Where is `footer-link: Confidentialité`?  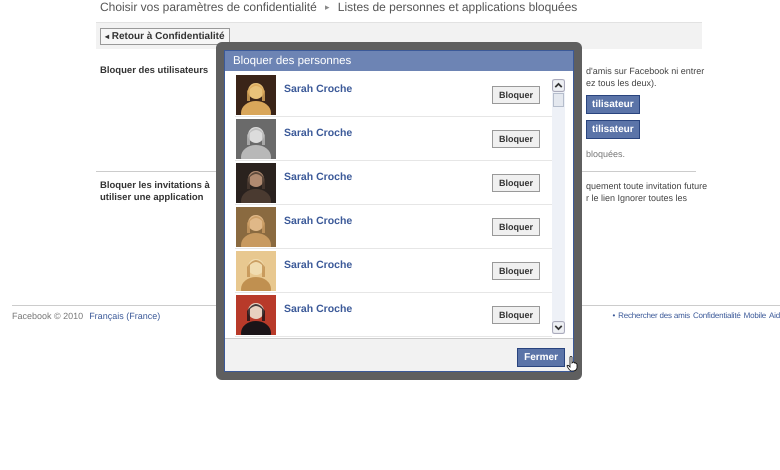 footer-link: Confidentialité is located at coordinates (716, 316).